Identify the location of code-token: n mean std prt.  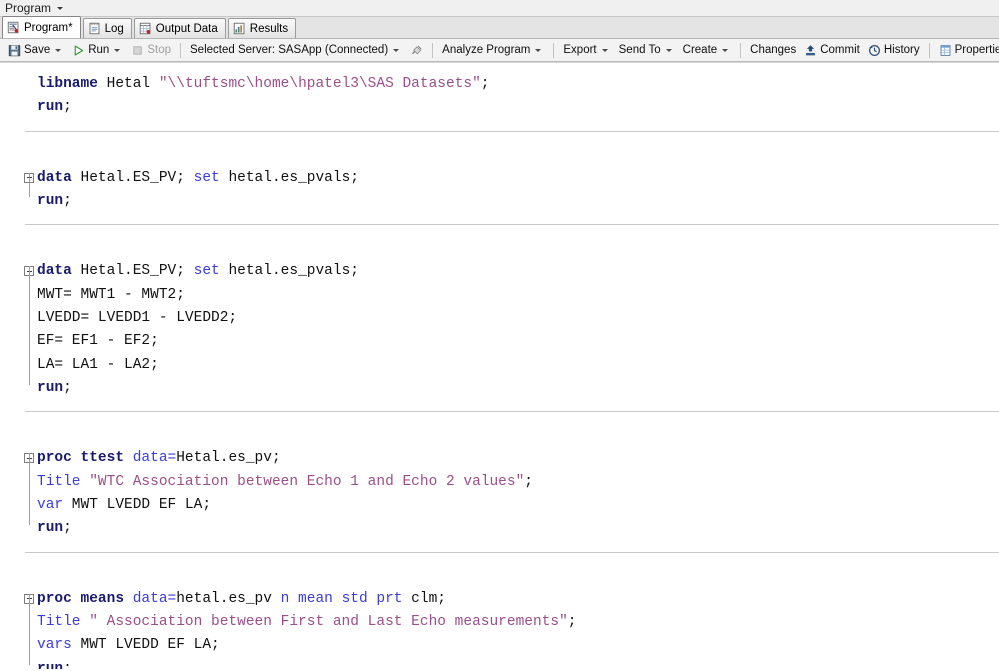
(341, 598).